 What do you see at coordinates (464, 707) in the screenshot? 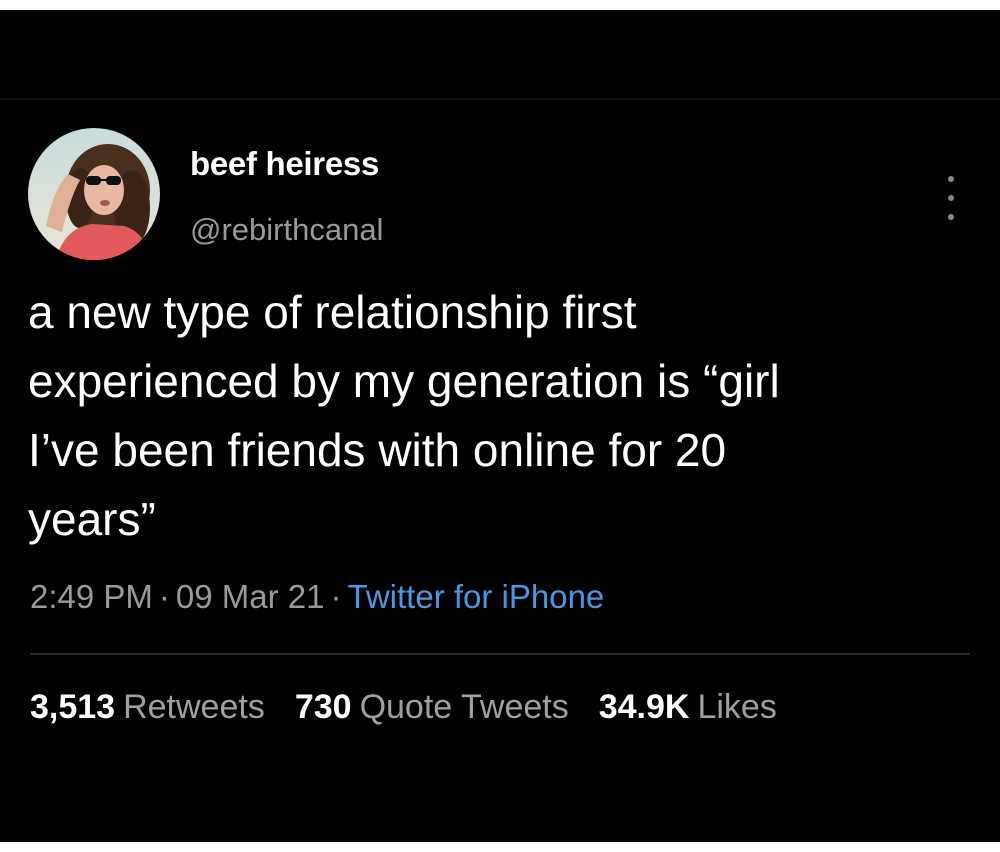
I see `quote-tweets-label: Quote Tweets` at bounding box center [464, 707].